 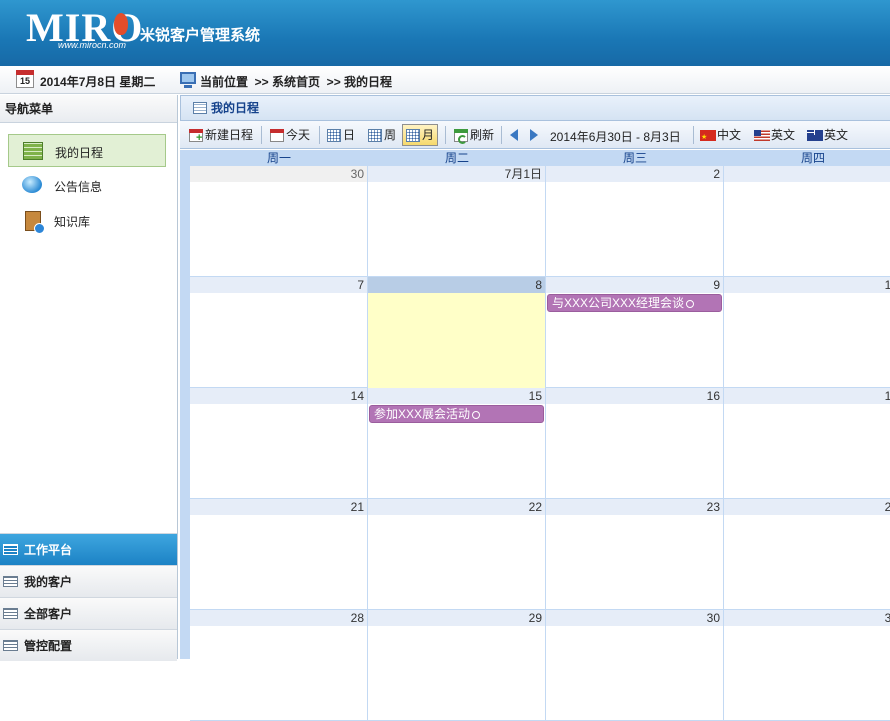 I want to click on button-label: 今天, so click(x=298, y=135).